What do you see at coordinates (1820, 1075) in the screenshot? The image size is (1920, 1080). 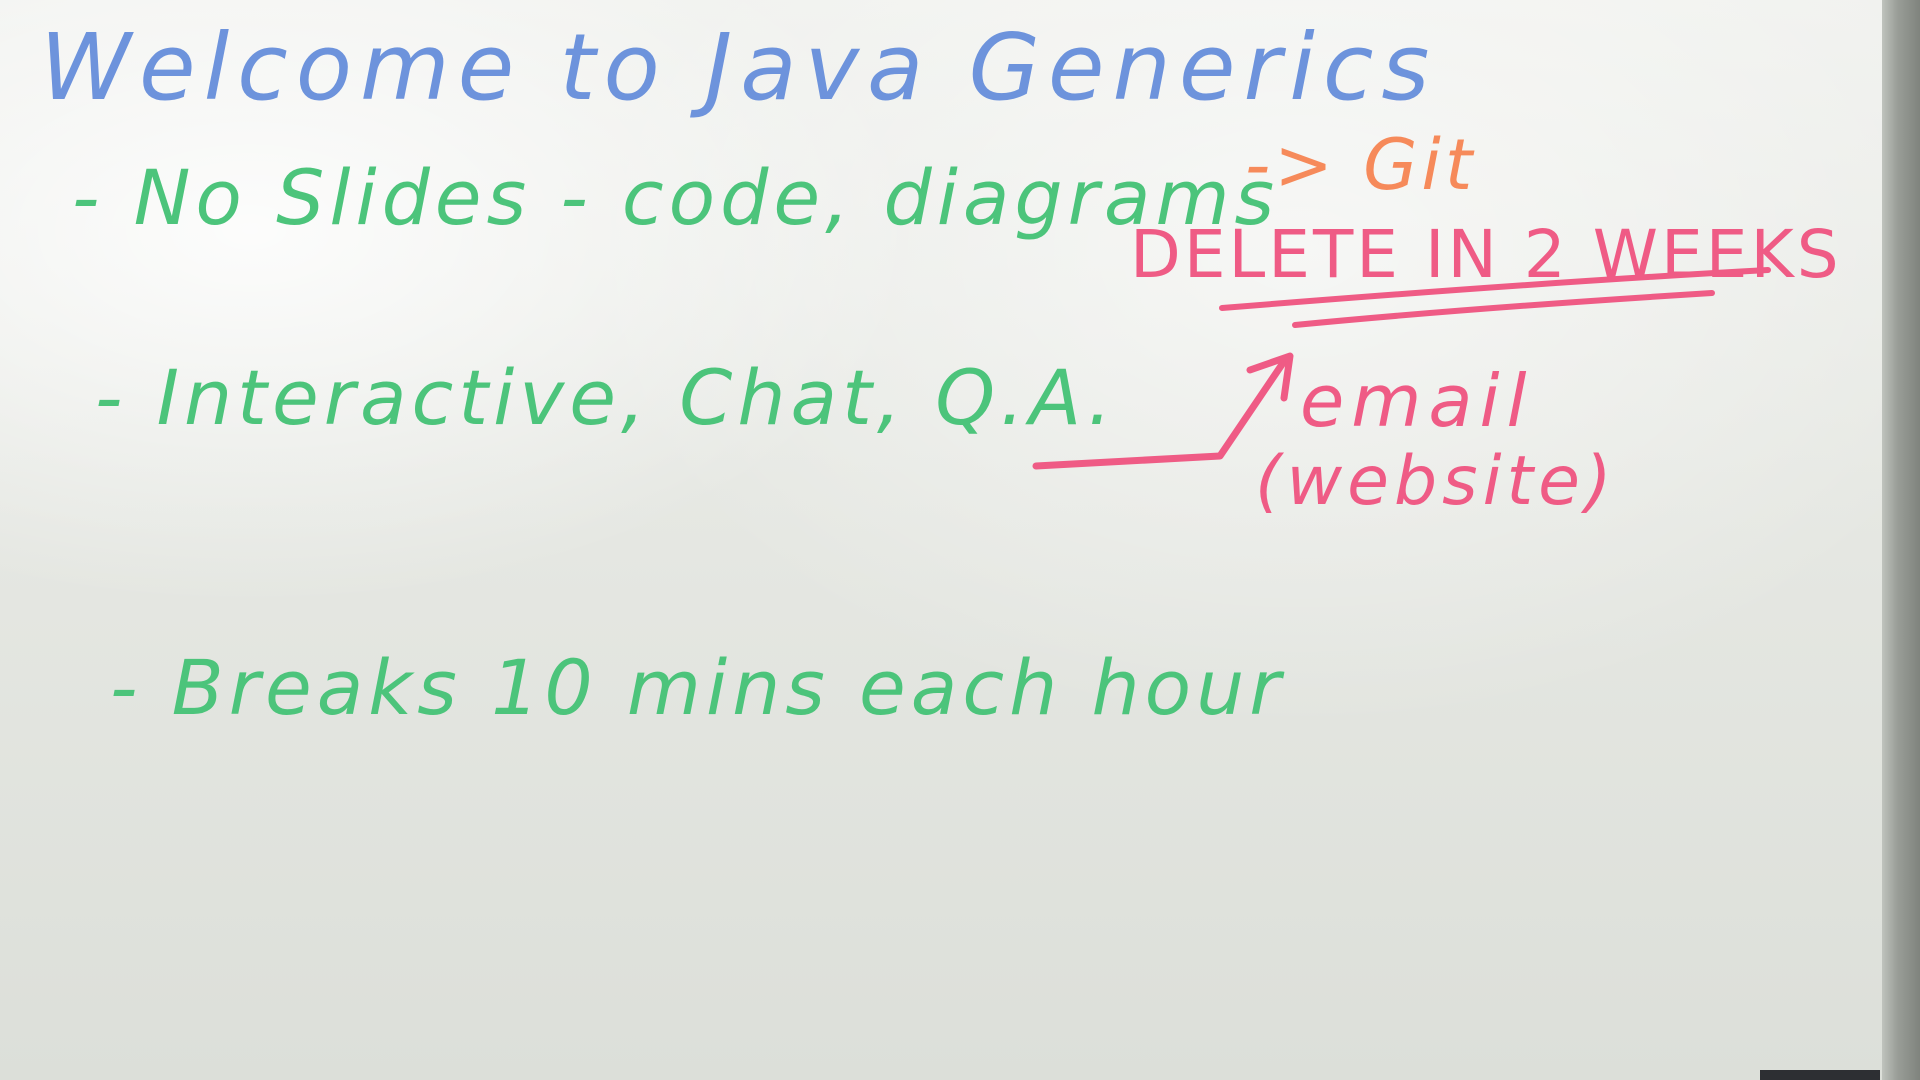 I see `board-corner` at bounding box center [1820, 1075].